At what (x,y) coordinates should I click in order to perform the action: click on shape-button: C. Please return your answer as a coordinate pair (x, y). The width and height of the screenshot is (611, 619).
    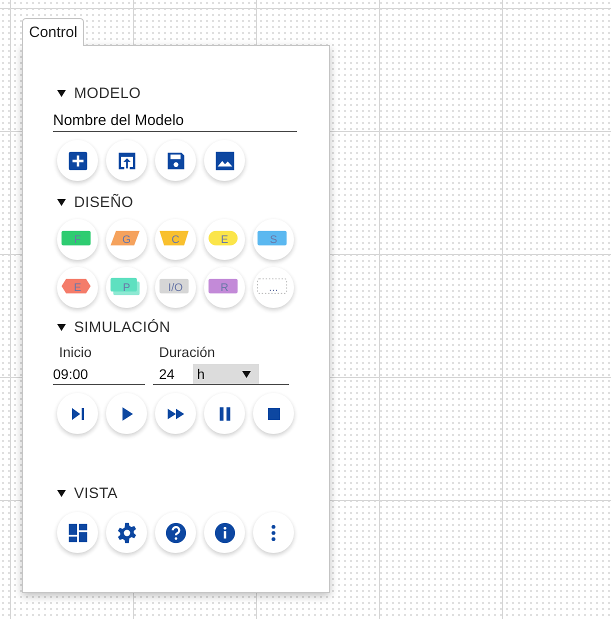
    Looking at the image, I should click on (175, 239).